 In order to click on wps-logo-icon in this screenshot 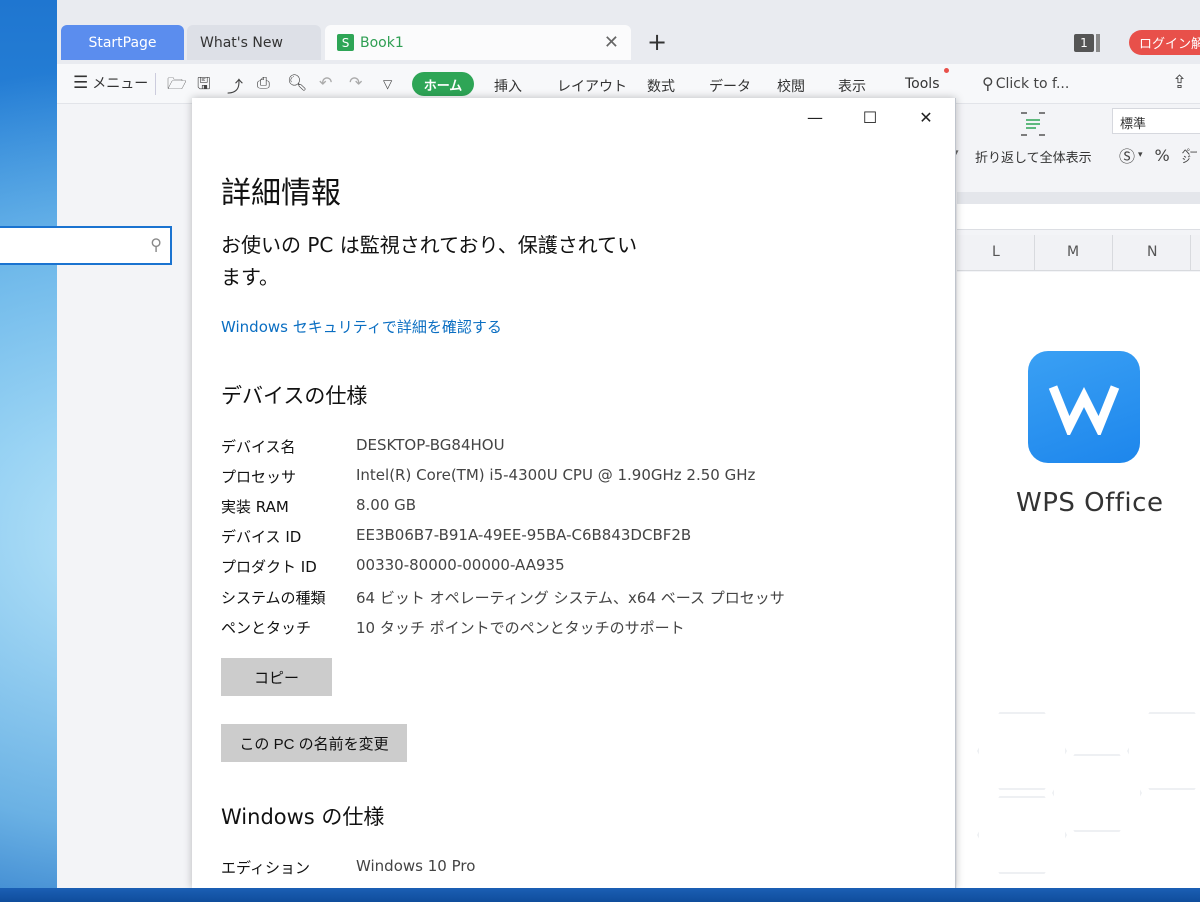, I will do `click(1084, 407)`.